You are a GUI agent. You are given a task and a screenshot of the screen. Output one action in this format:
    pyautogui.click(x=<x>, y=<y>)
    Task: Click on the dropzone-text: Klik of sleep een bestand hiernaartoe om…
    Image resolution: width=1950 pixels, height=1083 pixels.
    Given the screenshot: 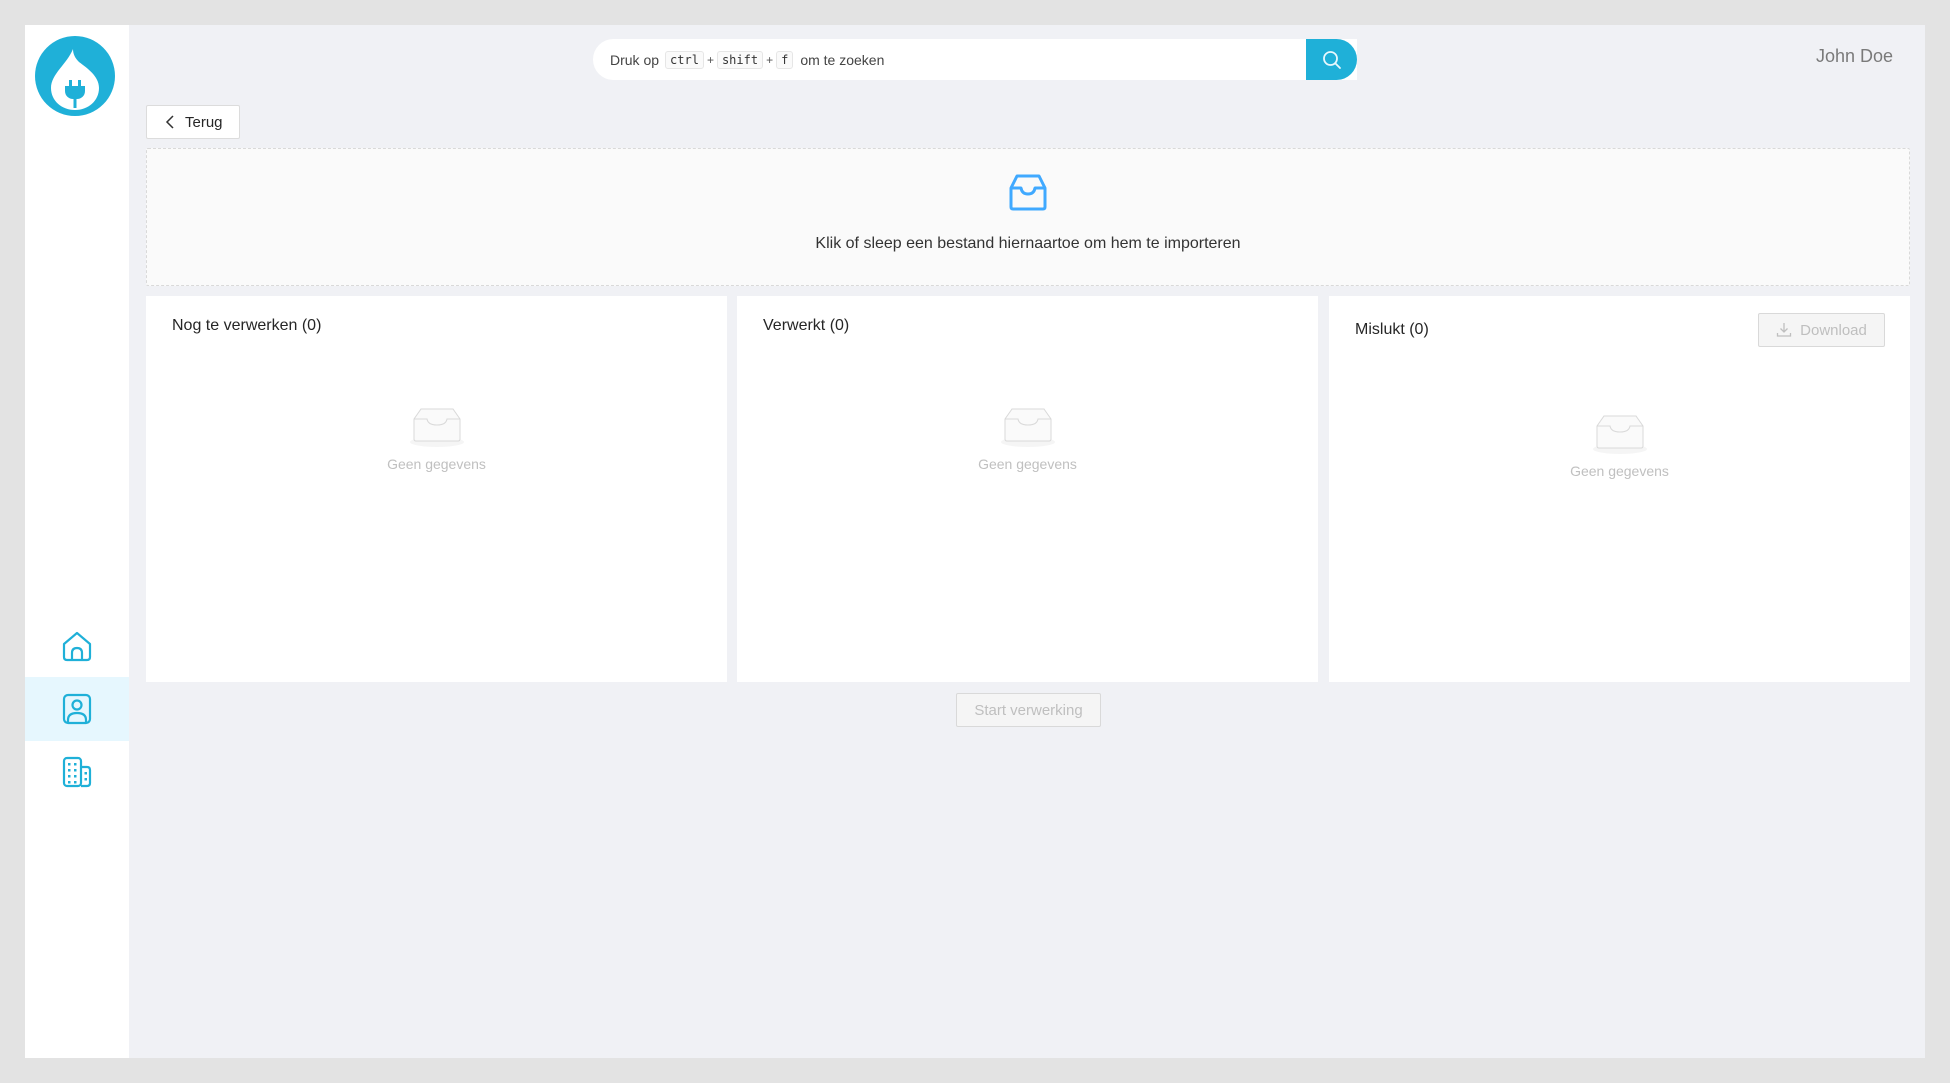 What is the action you would take?
    pyautogui.click(x=1028, y=243)
    